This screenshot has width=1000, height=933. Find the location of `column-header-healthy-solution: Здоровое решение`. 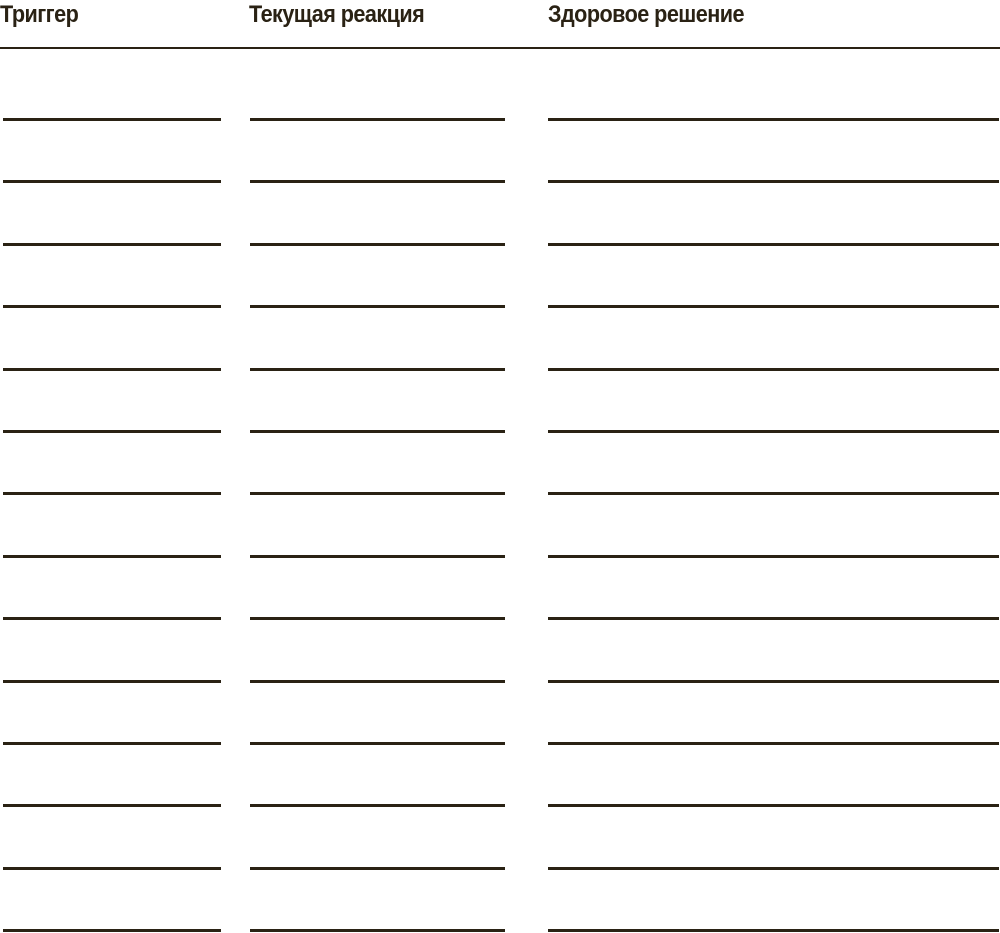

column-header-healthy-solution: Здоровое решение is located at coordinates (646, 14).